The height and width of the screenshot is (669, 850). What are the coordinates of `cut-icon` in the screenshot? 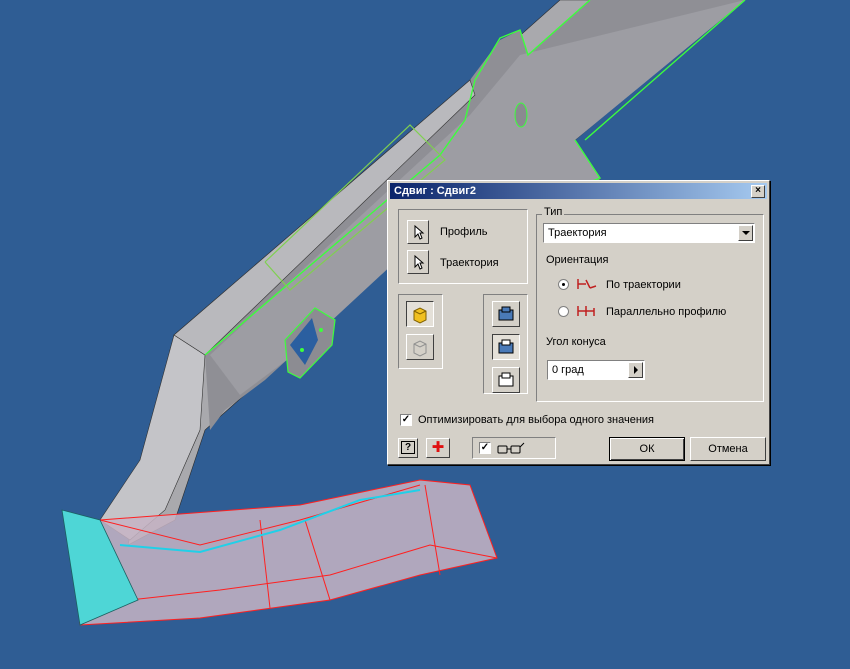 It's located at (506, 346).